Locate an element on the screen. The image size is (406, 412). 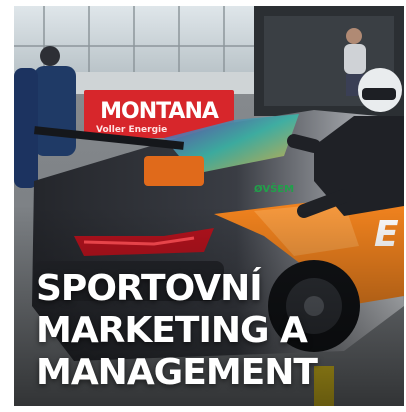
sponsor-logo: ØVŠEM is located at coordinates (274, 188).